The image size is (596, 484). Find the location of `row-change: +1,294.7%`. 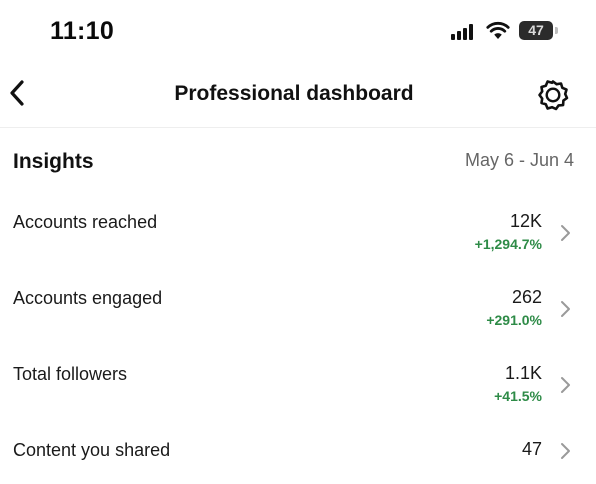

row-change: +1,294.7% is located at coordinates (508, 244).